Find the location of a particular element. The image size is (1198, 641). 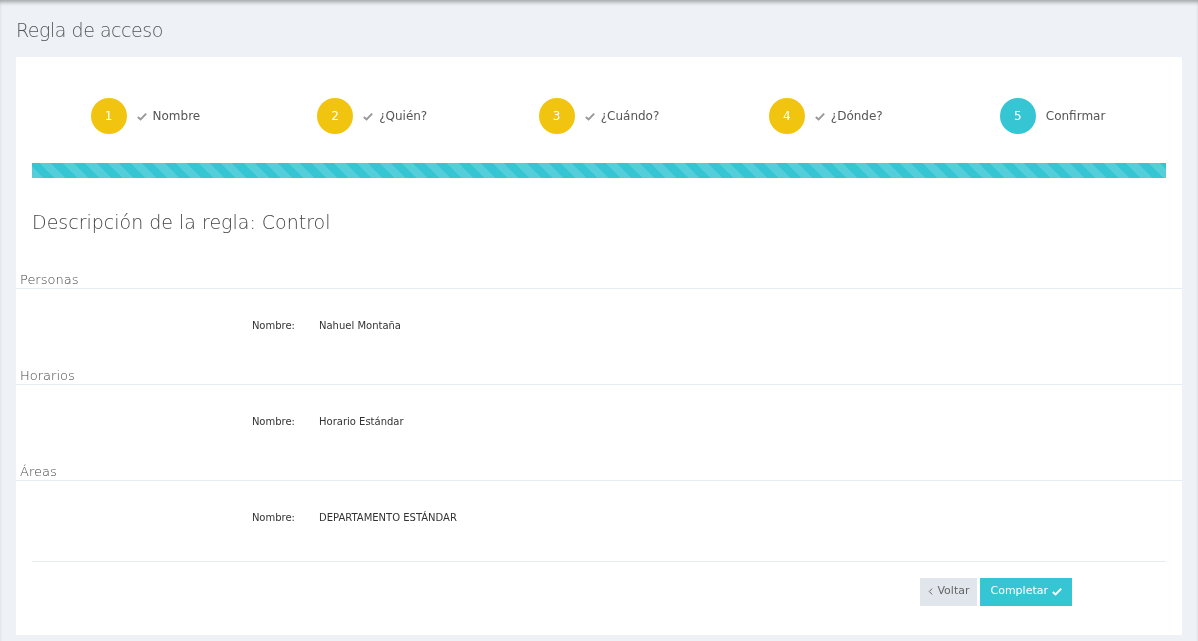

back-button: Voltar is located at coordinates (949, 591).